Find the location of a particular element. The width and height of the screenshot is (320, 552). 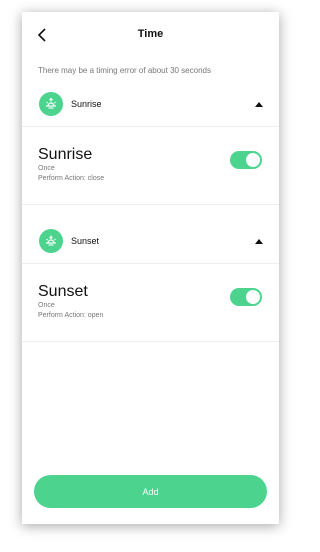

header: Time is located at coordinates (150, 35).